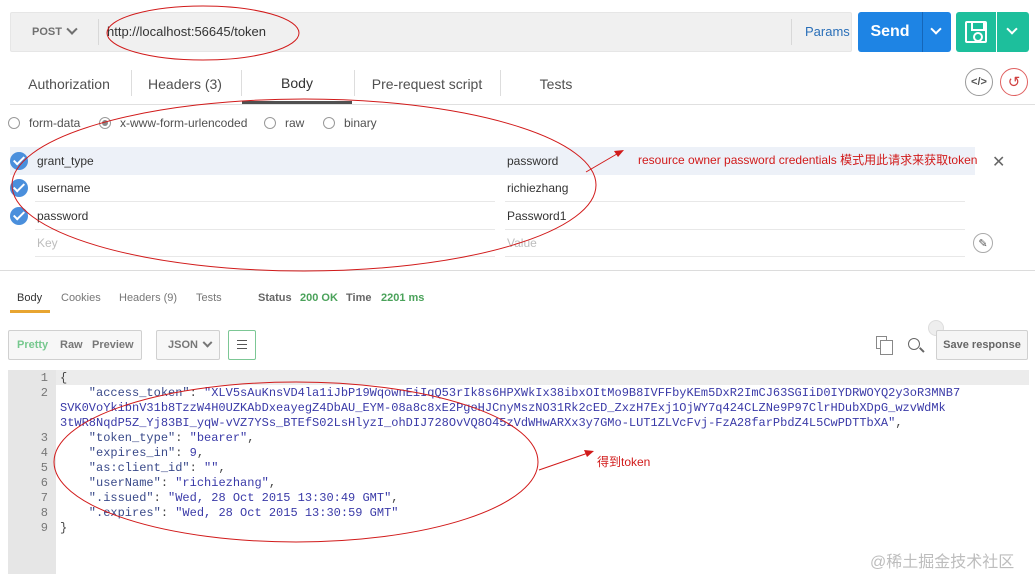 The height and width of the screenshot is (574, 1035). I want to click on form-row: password Password1, so click(492, 216).